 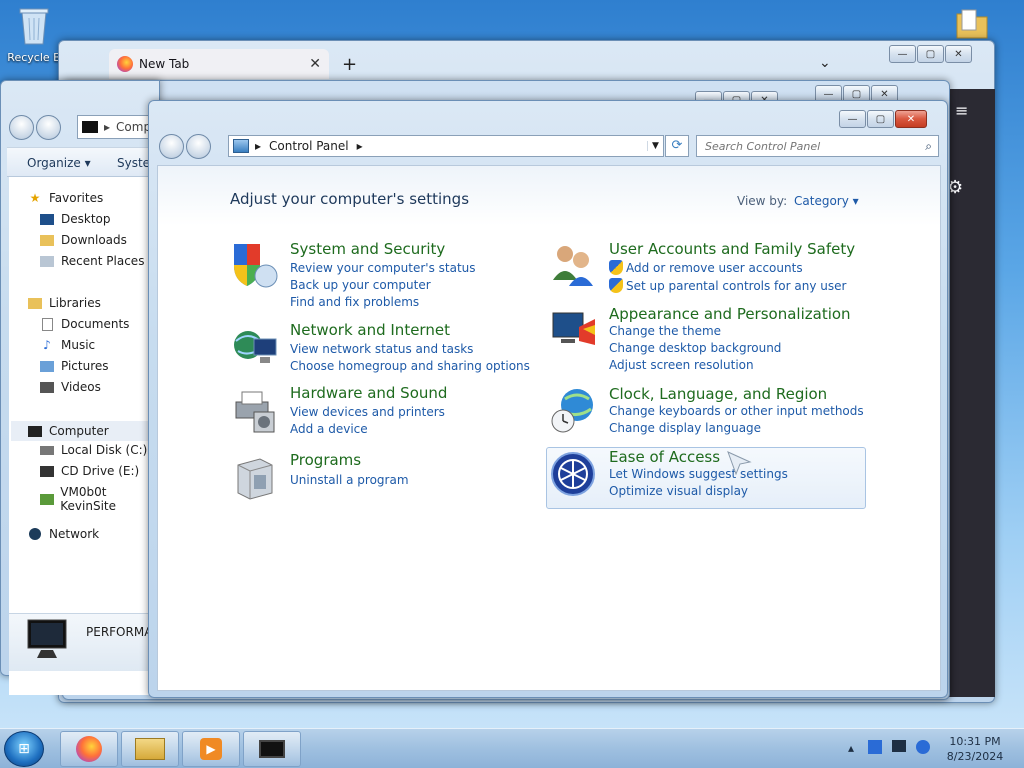 What do you see at coordinates (695, 348) in the screenshot?
I see `desktop-background-link: Change desktop background` at bounding box center [695, 348].